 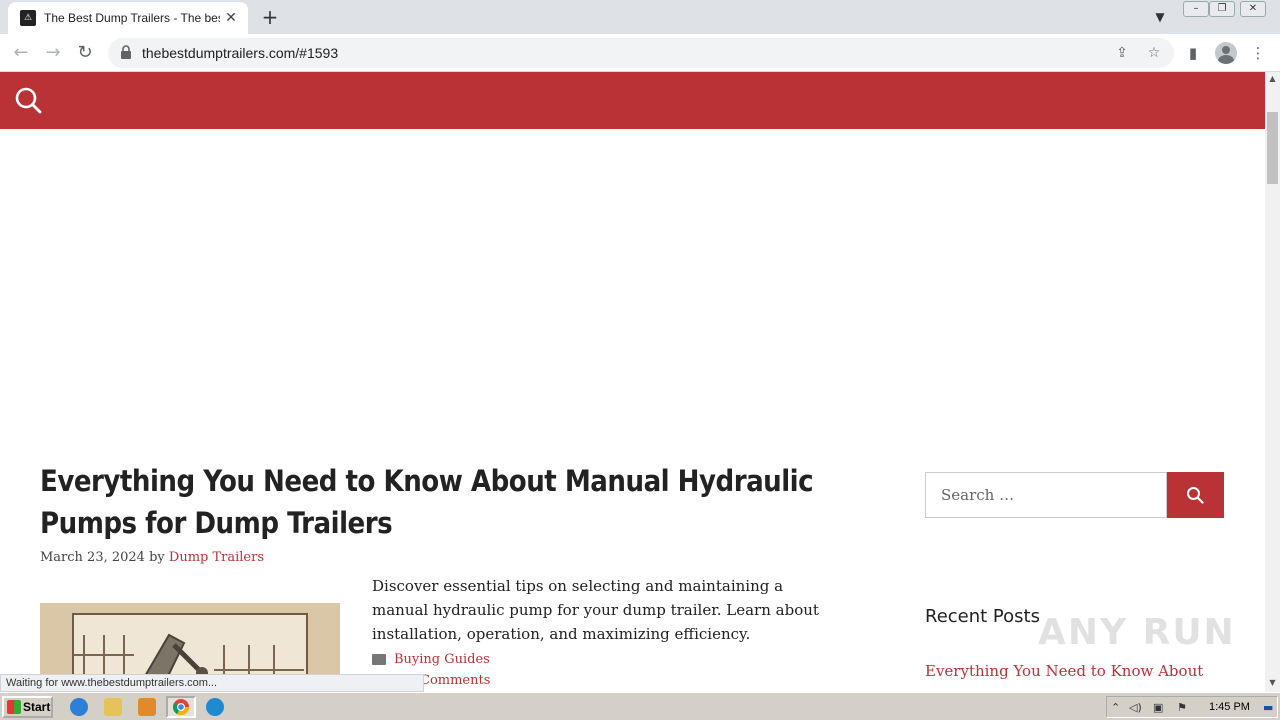 What do you see at coordinates (28, 18) in the screenshot?
I see `alert-triangle-icon: ⚠` at bounding box center [28, 18].